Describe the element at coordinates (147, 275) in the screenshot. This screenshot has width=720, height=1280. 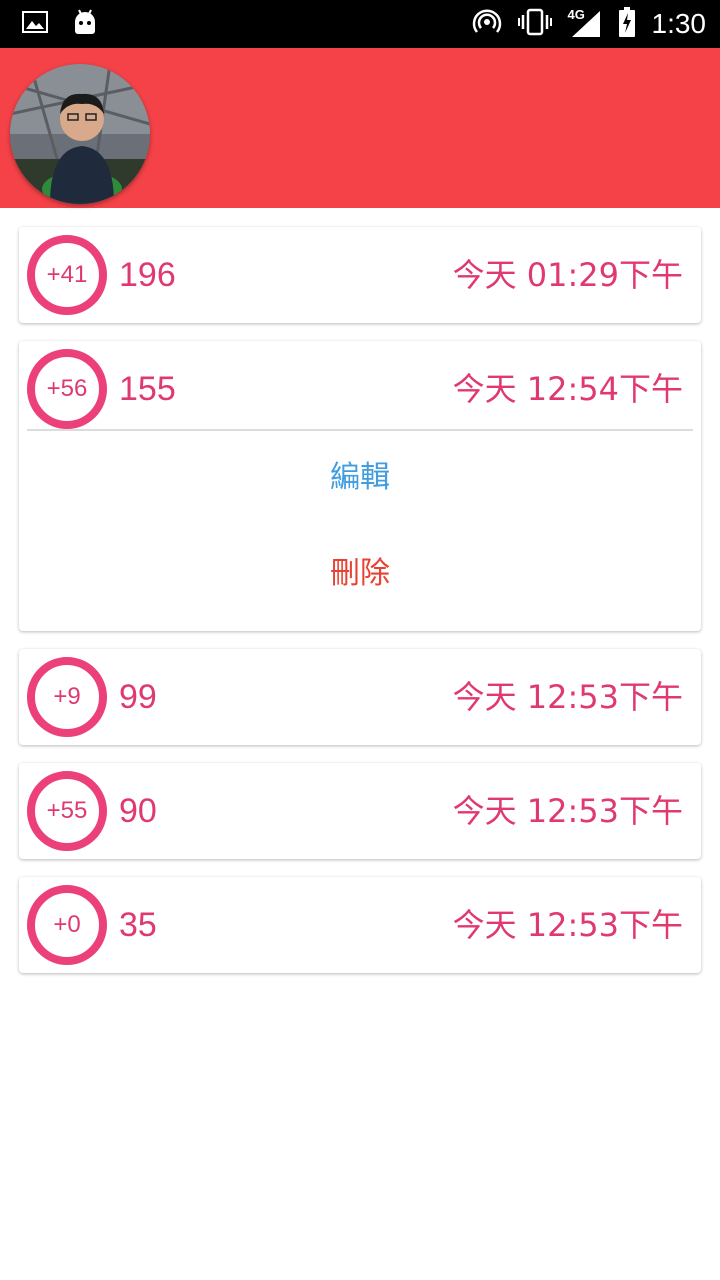
I see `record-value: 196` at that location.